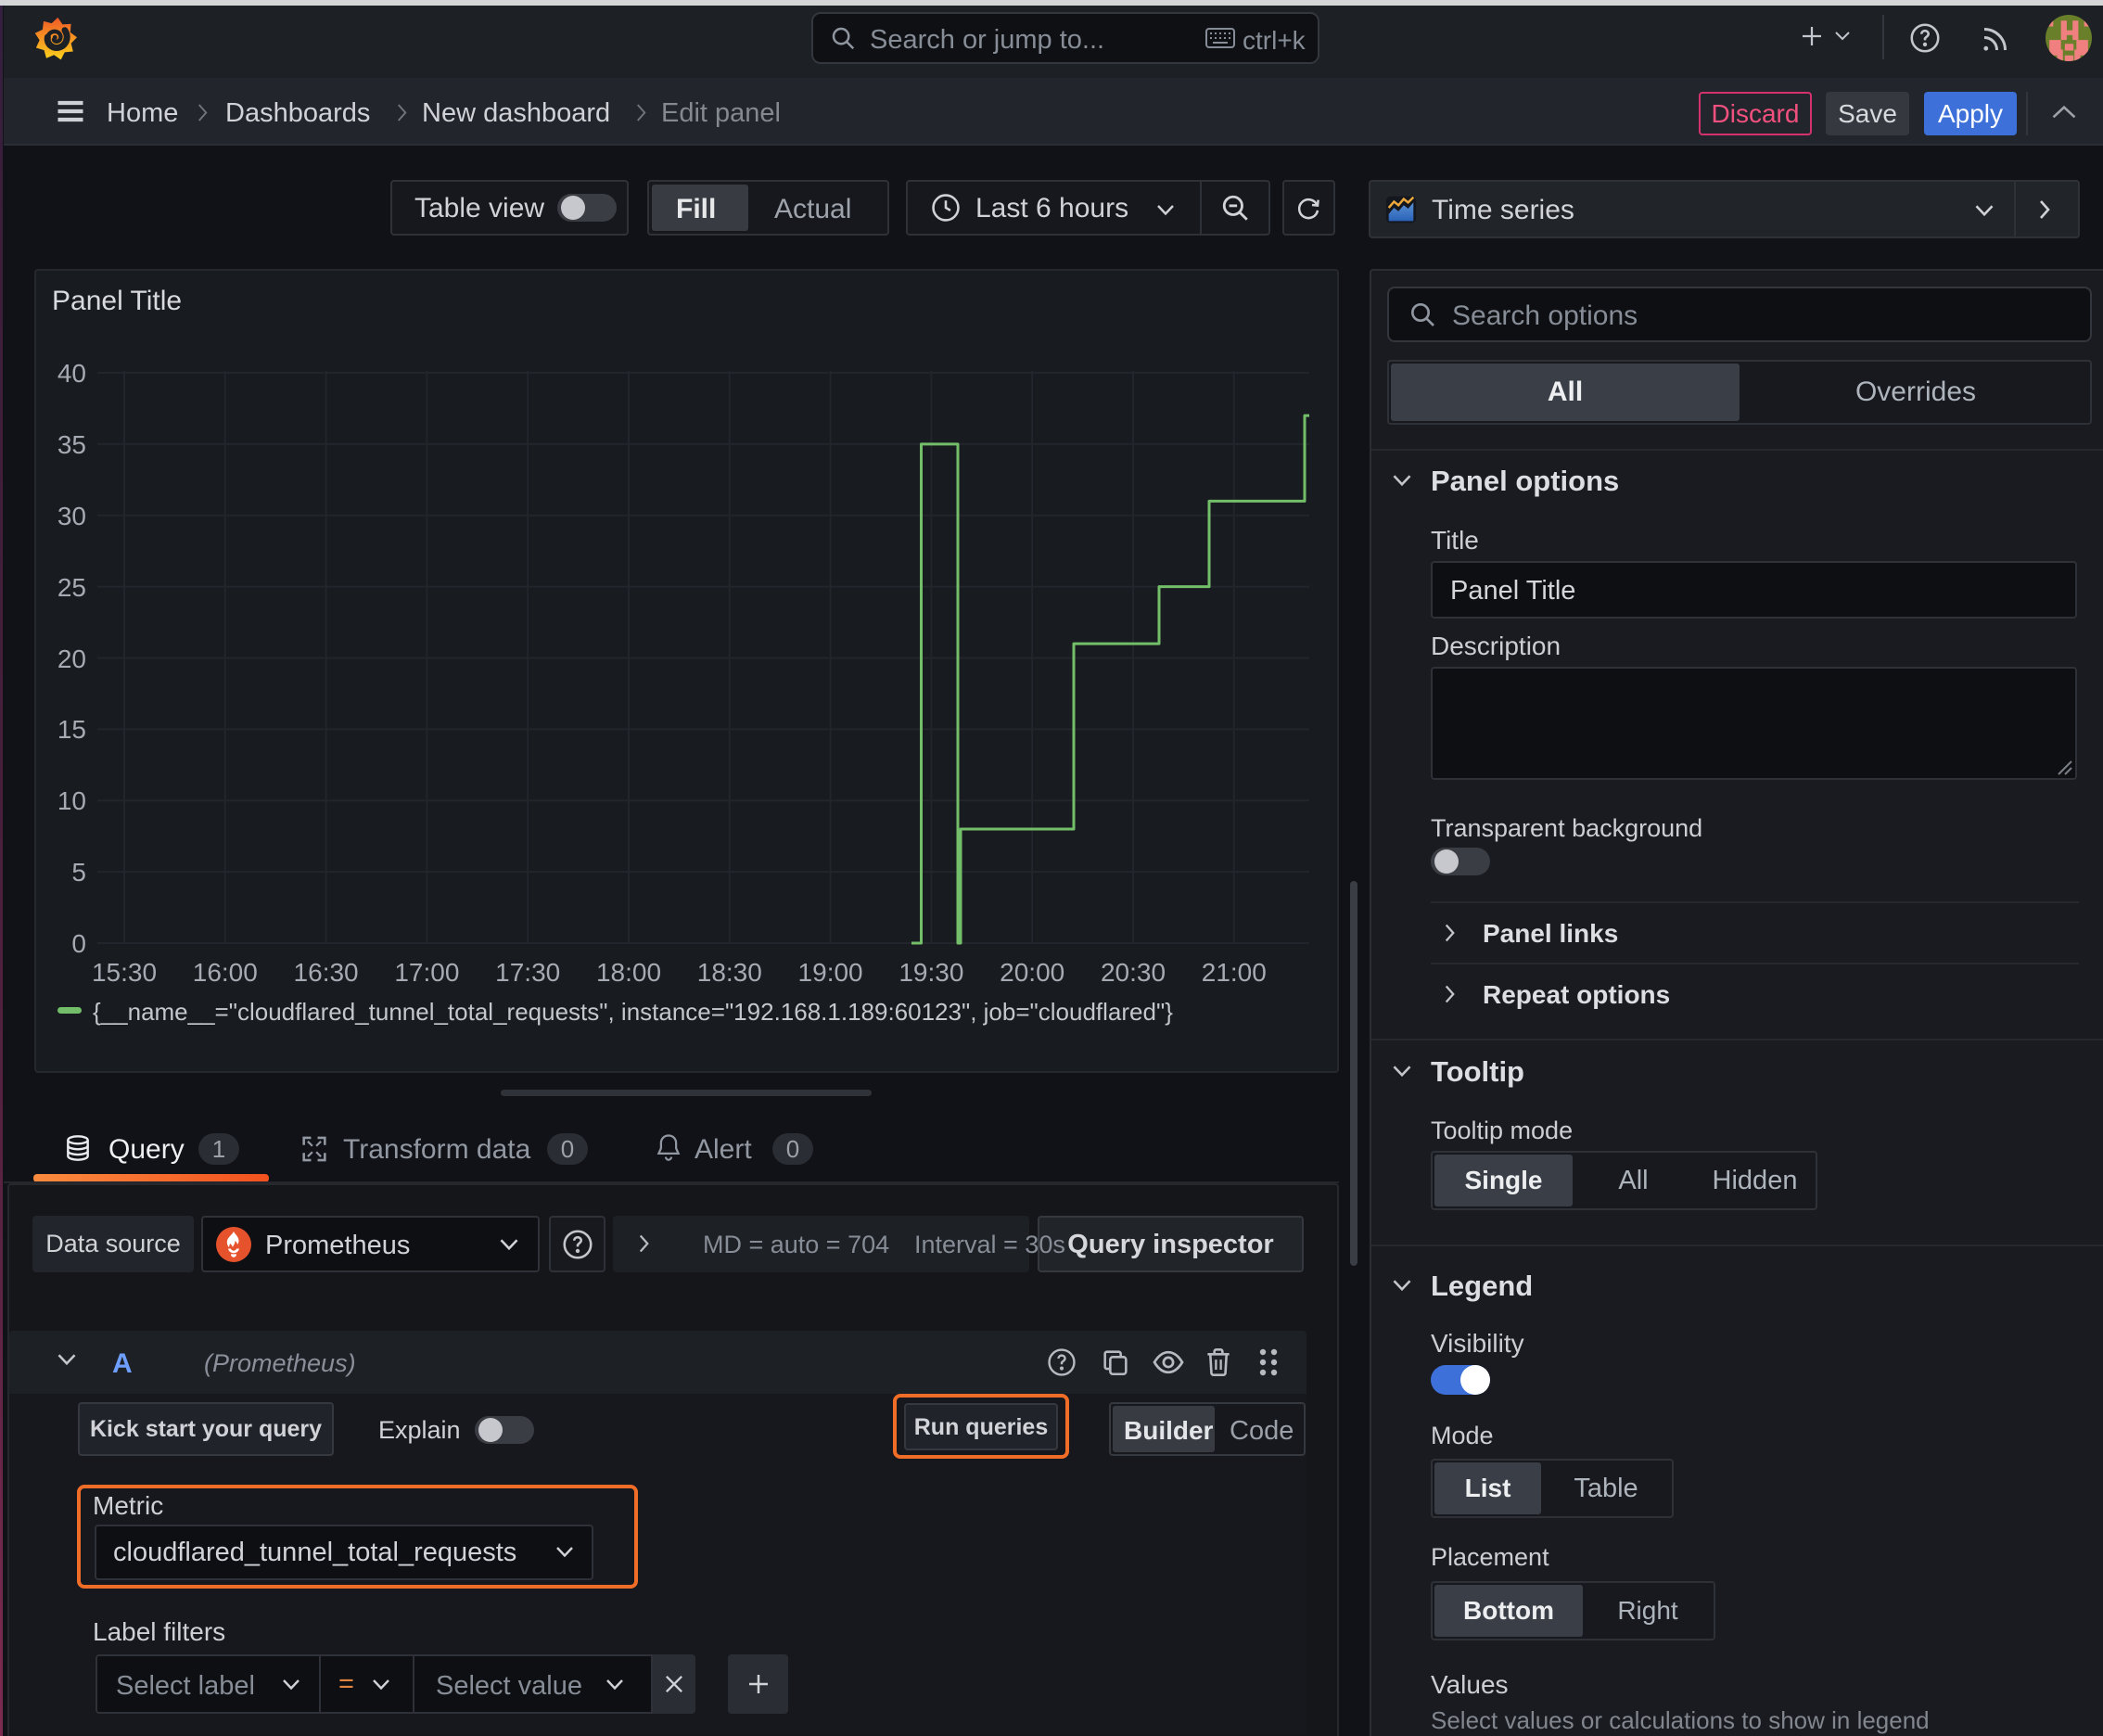  I want to click on svg-text: 17:00, so click(426, 972).